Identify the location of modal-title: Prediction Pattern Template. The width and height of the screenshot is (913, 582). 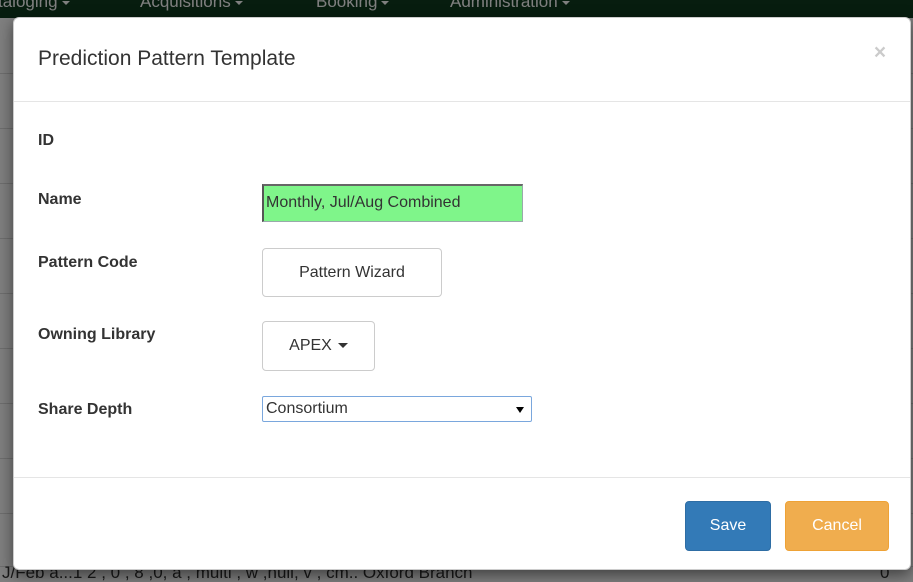
(167, 58).